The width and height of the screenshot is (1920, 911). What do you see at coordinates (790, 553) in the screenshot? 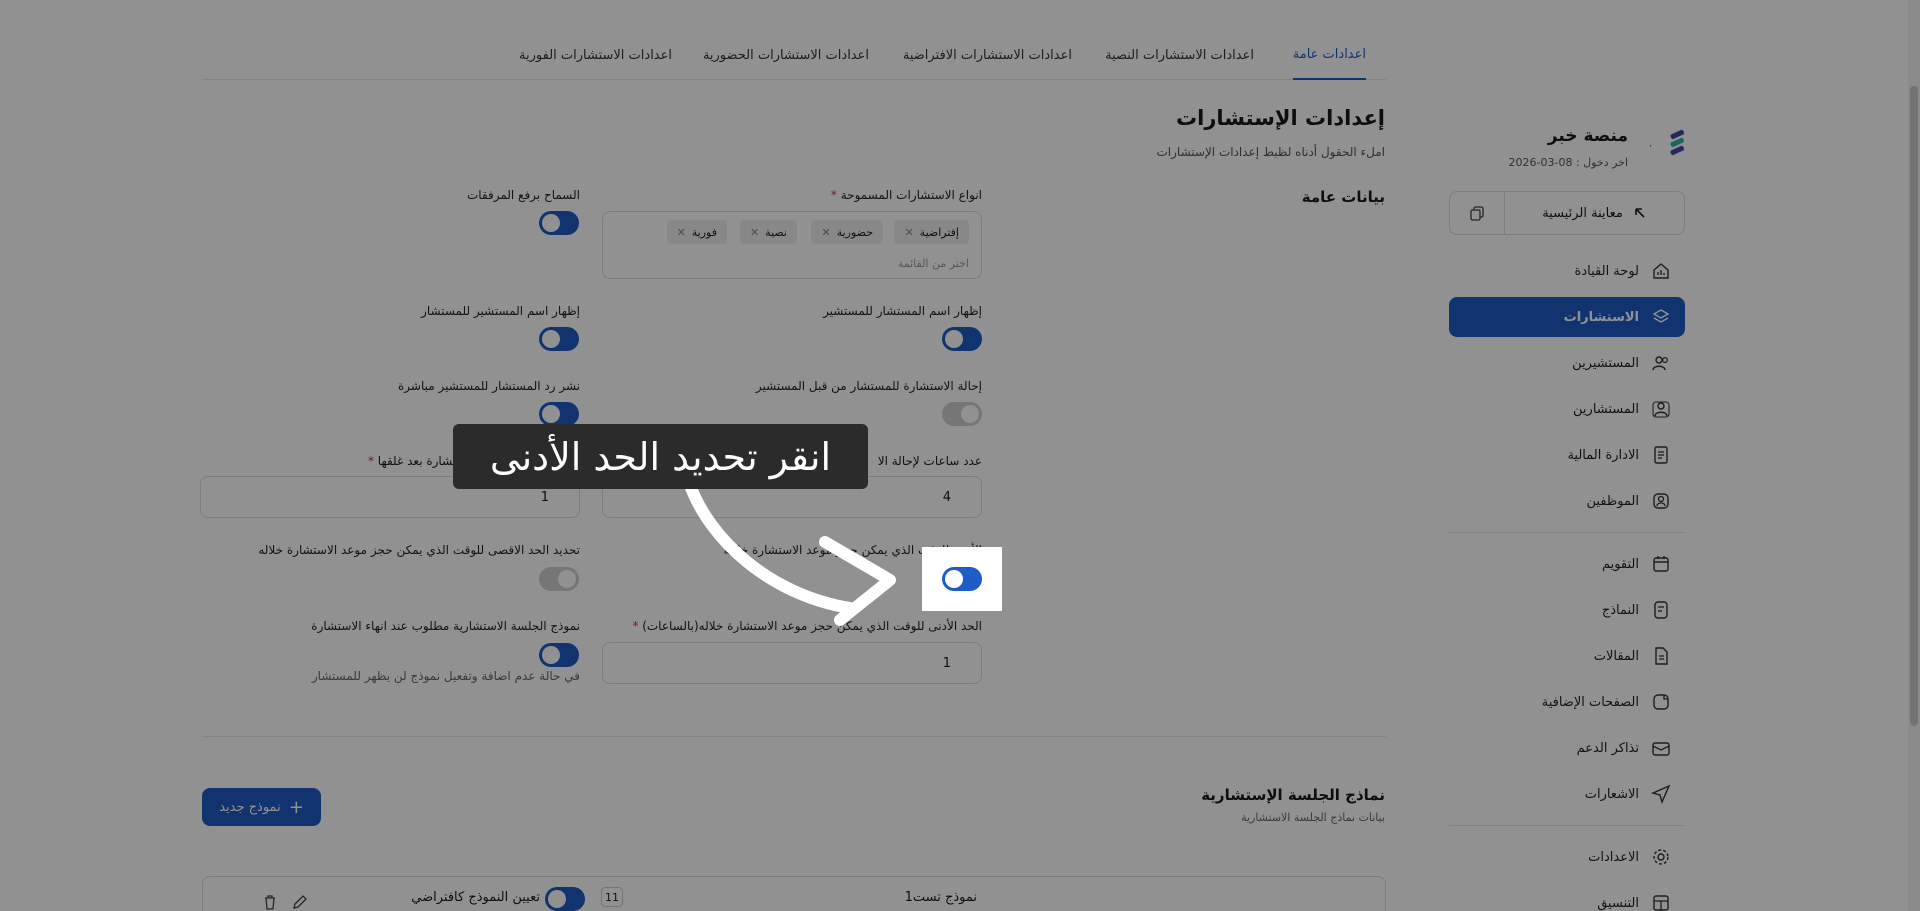
I see `curved-arrow-icon` at bounding box center [790, 553].